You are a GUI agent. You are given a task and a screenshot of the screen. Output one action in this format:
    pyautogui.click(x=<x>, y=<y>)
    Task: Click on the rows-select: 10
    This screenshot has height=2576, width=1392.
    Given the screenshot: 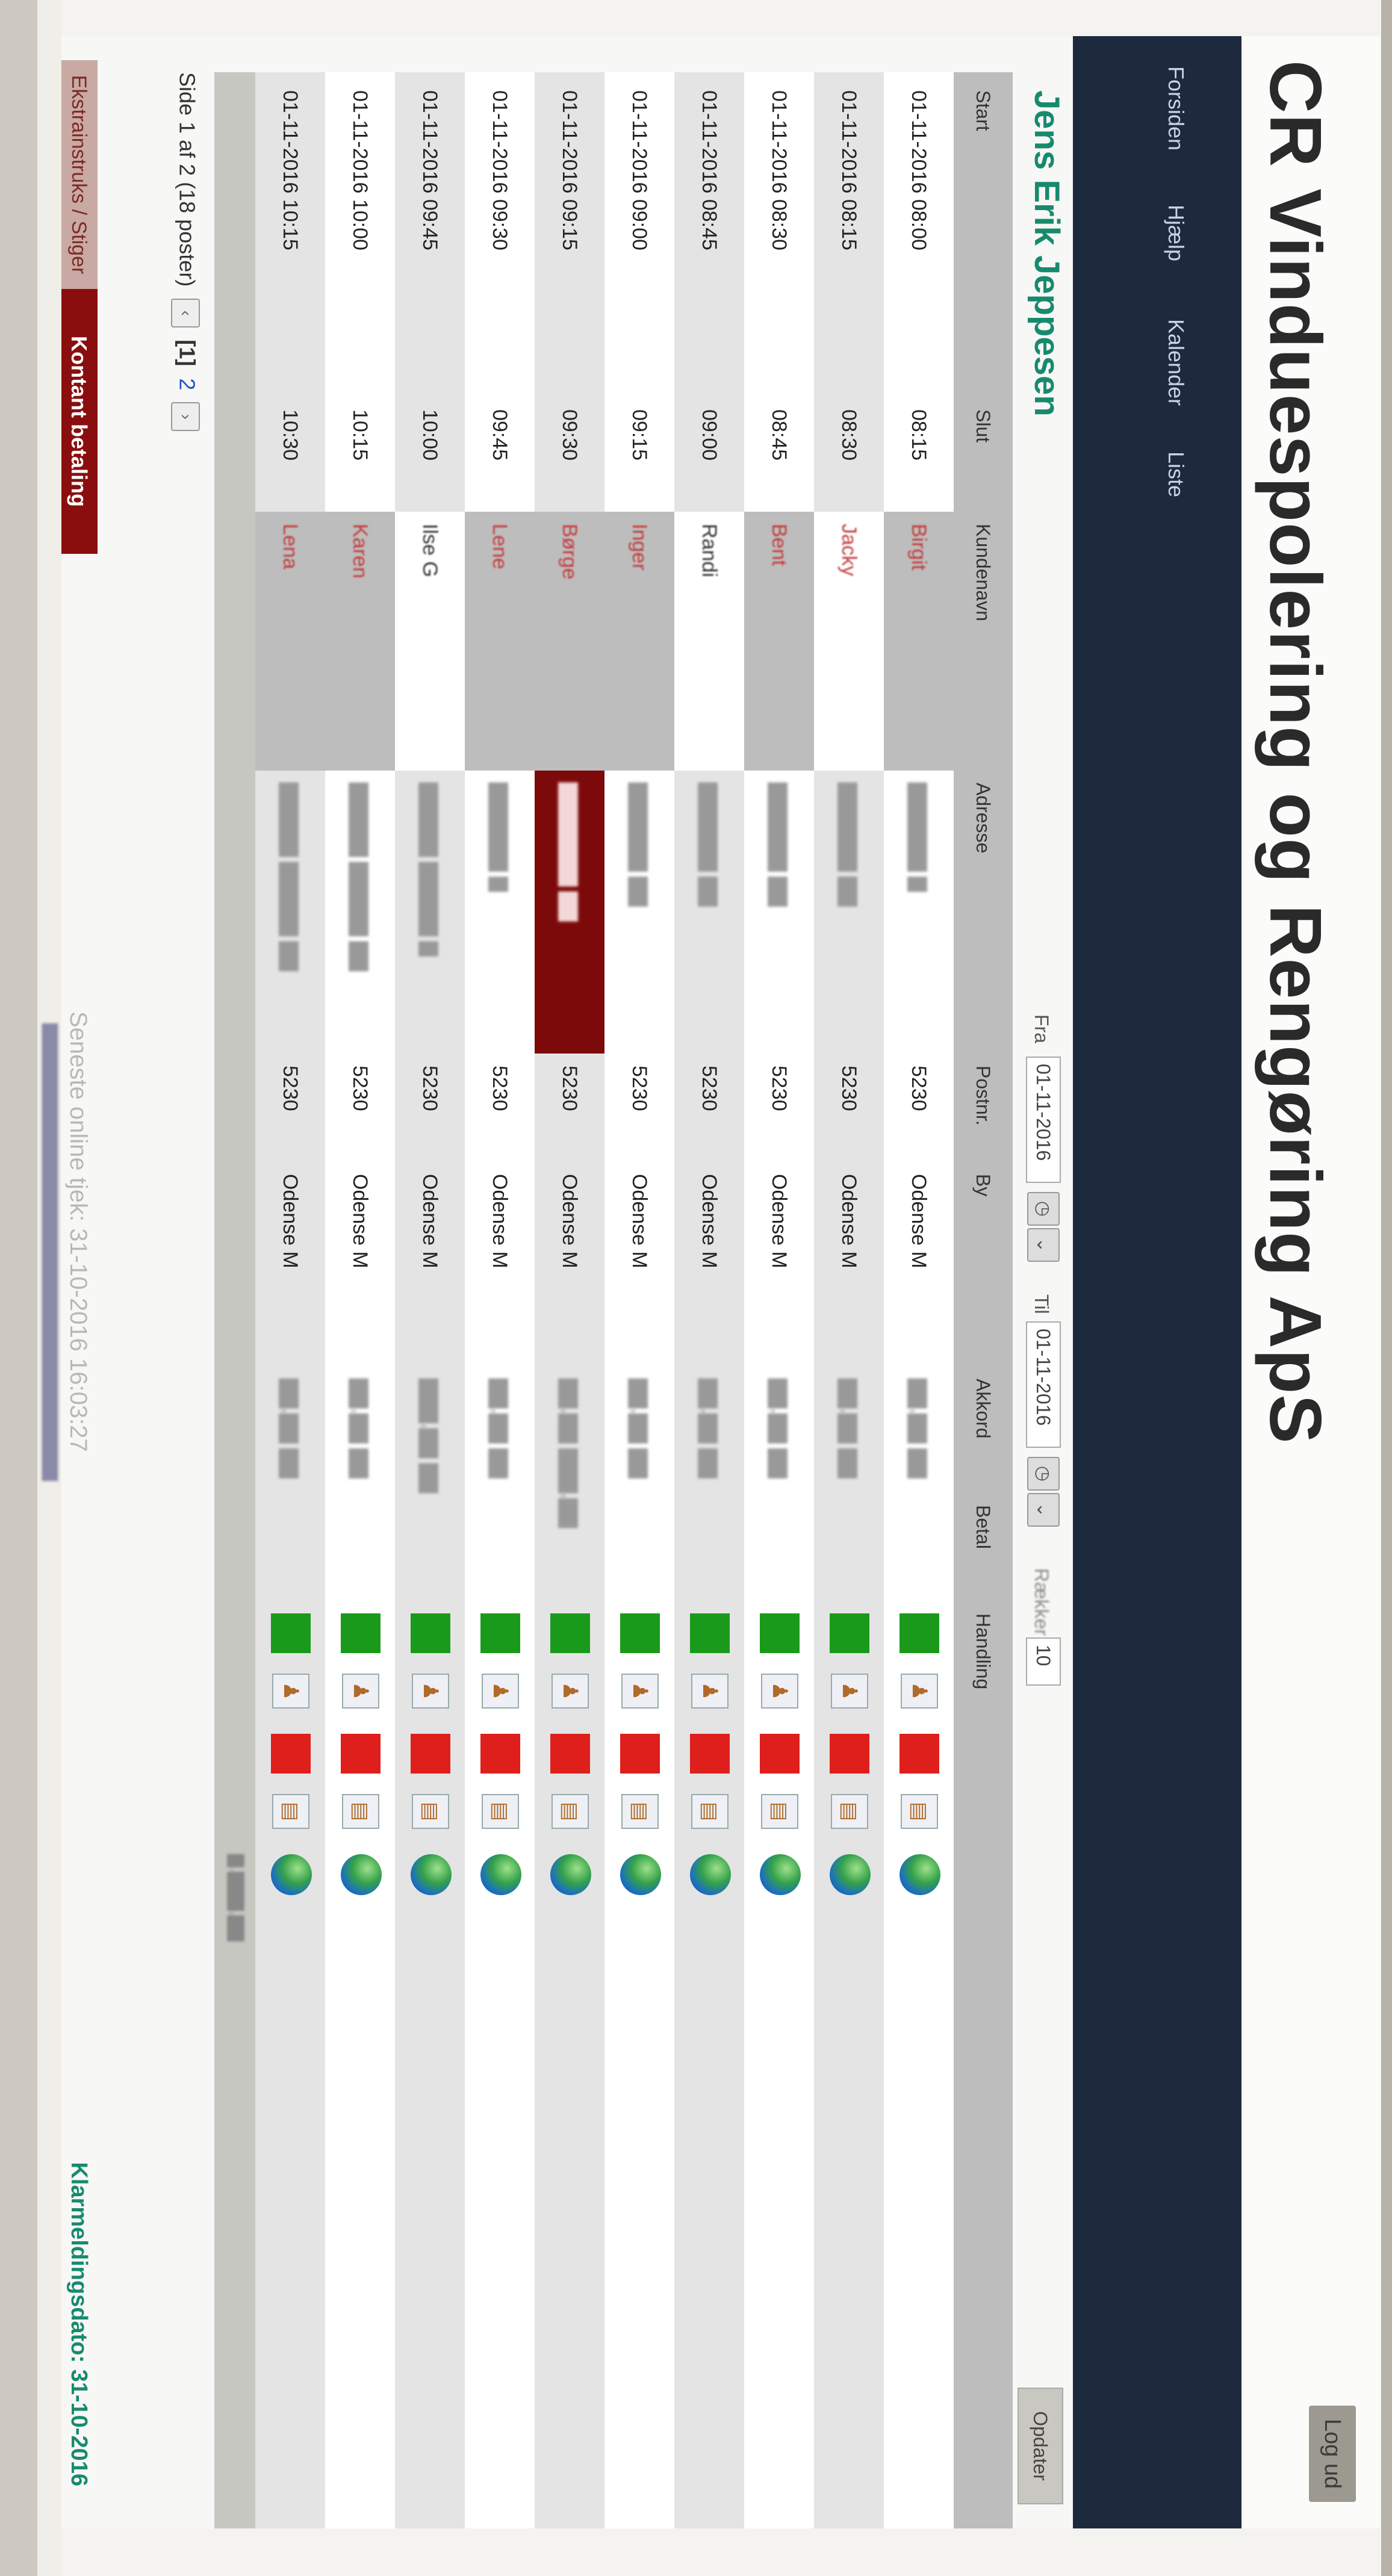 What is the action you would take?
    pyautogui.click(x=1043, y=1661)
    